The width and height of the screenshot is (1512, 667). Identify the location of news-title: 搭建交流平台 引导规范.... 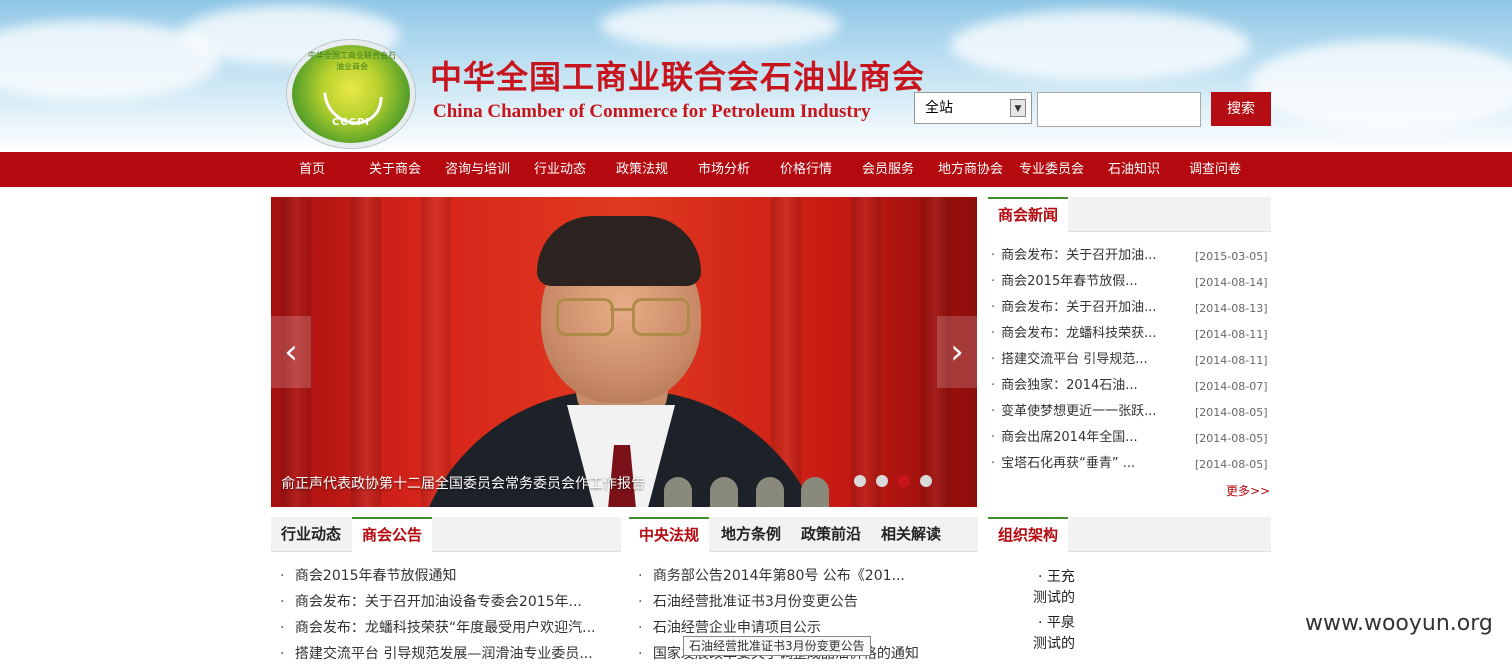
(1074, 359).